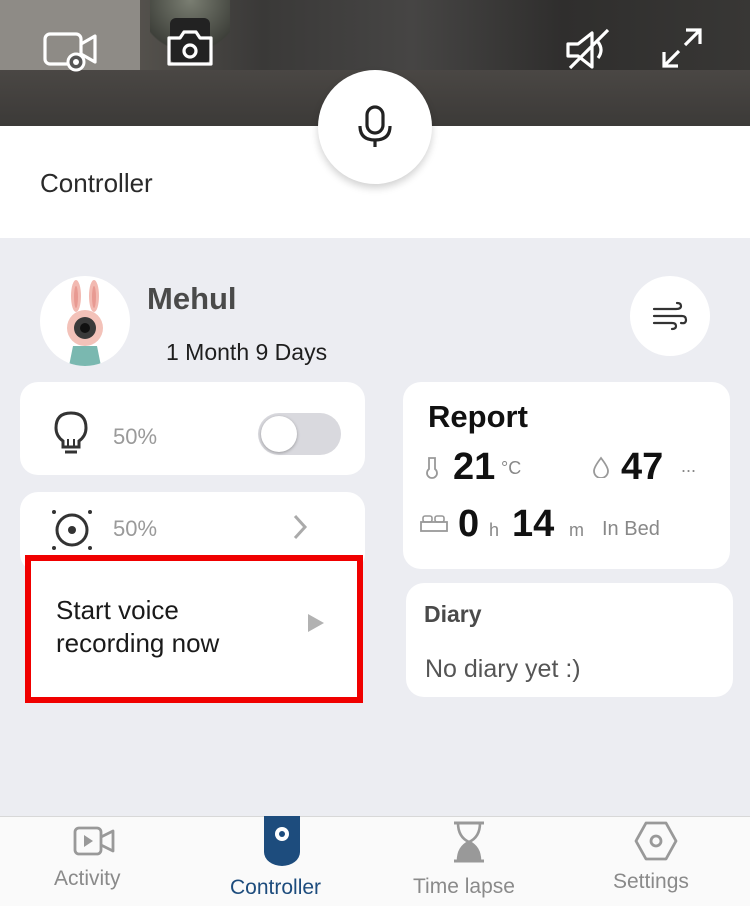 The image size is (750, 906). Describe the element at coordinates (299, 434) in the screenshot. I see `night-light-toggle` at that location.